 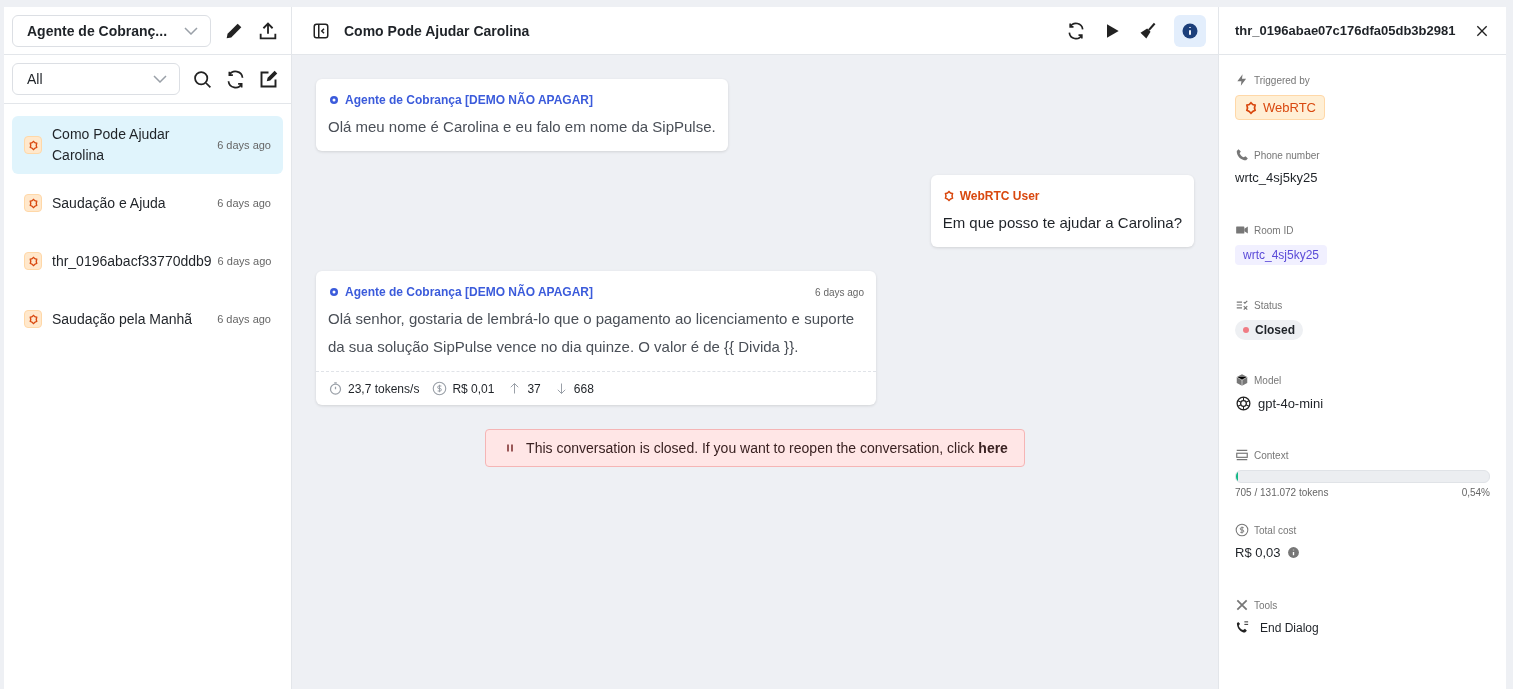 What do you see at coordinates (111, 145) in the screenshot?
I see `thread-title: Como Pode Ajudar Carolina` at bounding box center [111, 145].